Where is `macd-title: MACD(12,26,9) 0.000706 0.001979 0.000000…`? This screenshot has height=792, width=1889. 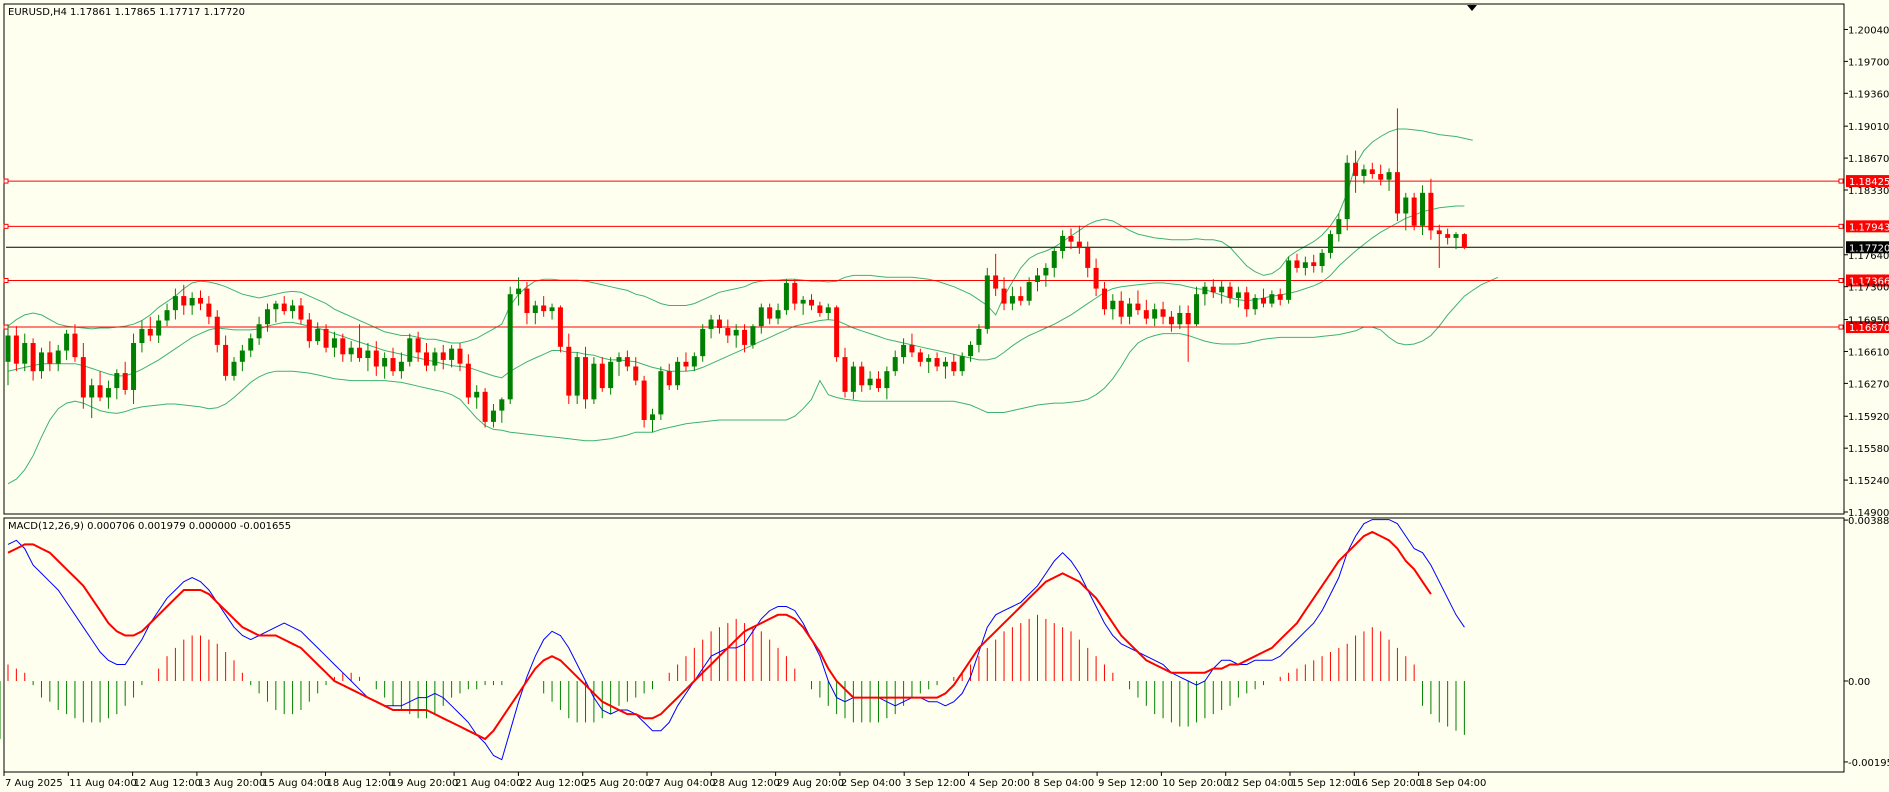
macd-title: MACD(12,26,9) 0.000706 0.001979 0.000000… is located at coordinates (149, 526).